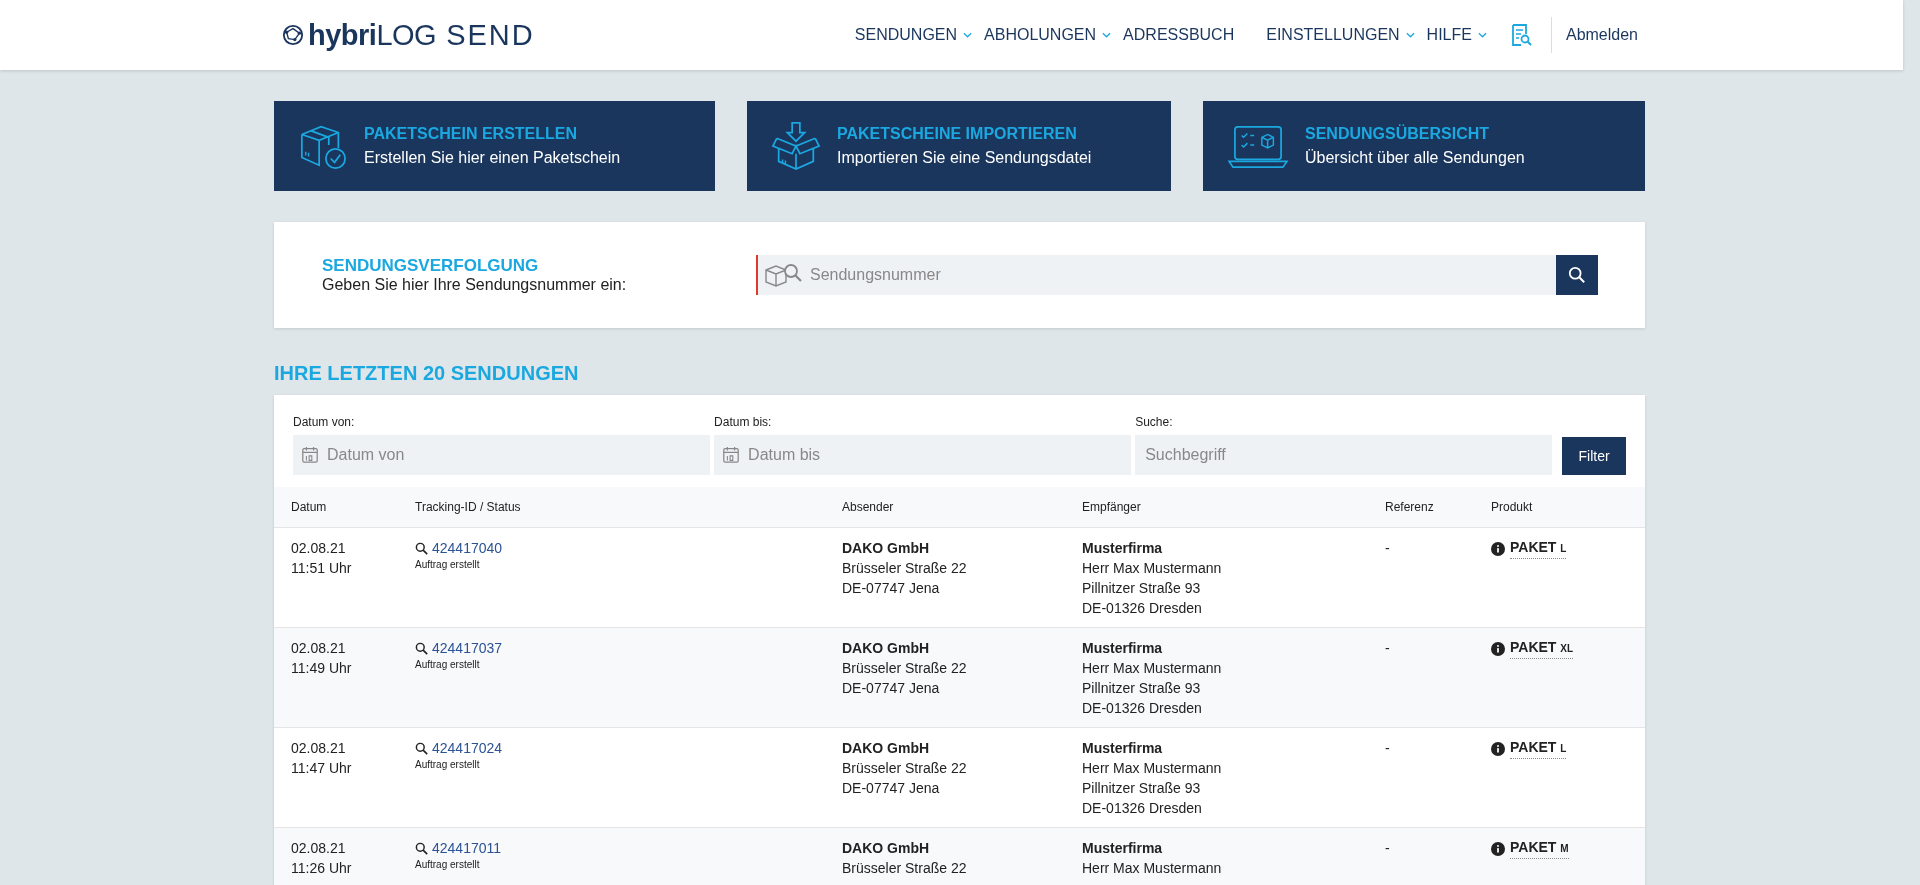 This screenshot has height=885, width=1920. What do you see at coordinates (324, 422) in the screenshot?
I see `field-label: Datum von:` at bounding box center [324, 422].